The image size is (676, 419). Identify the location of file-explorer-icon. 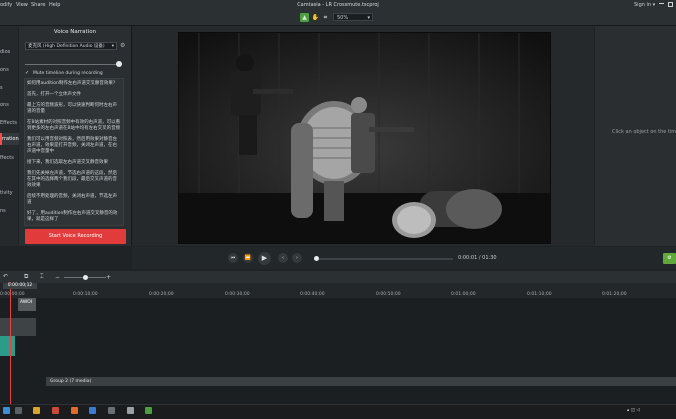
(36, 410).